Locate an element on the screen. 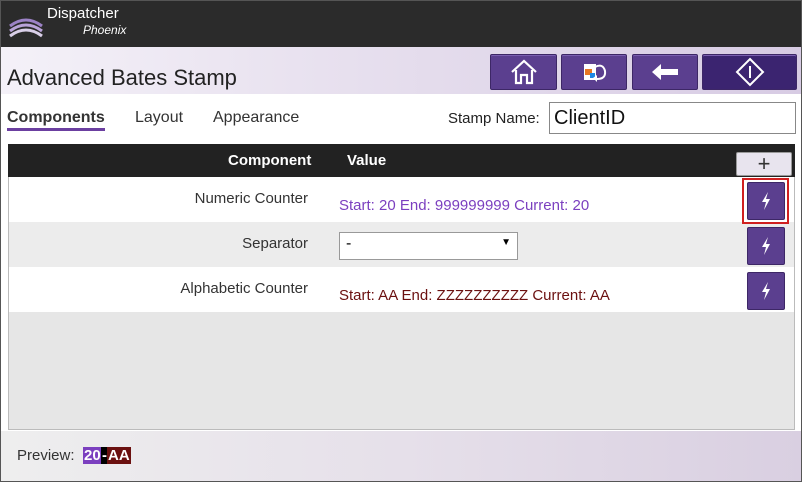  column-header-component: Component is located at coordinates (270, 160).